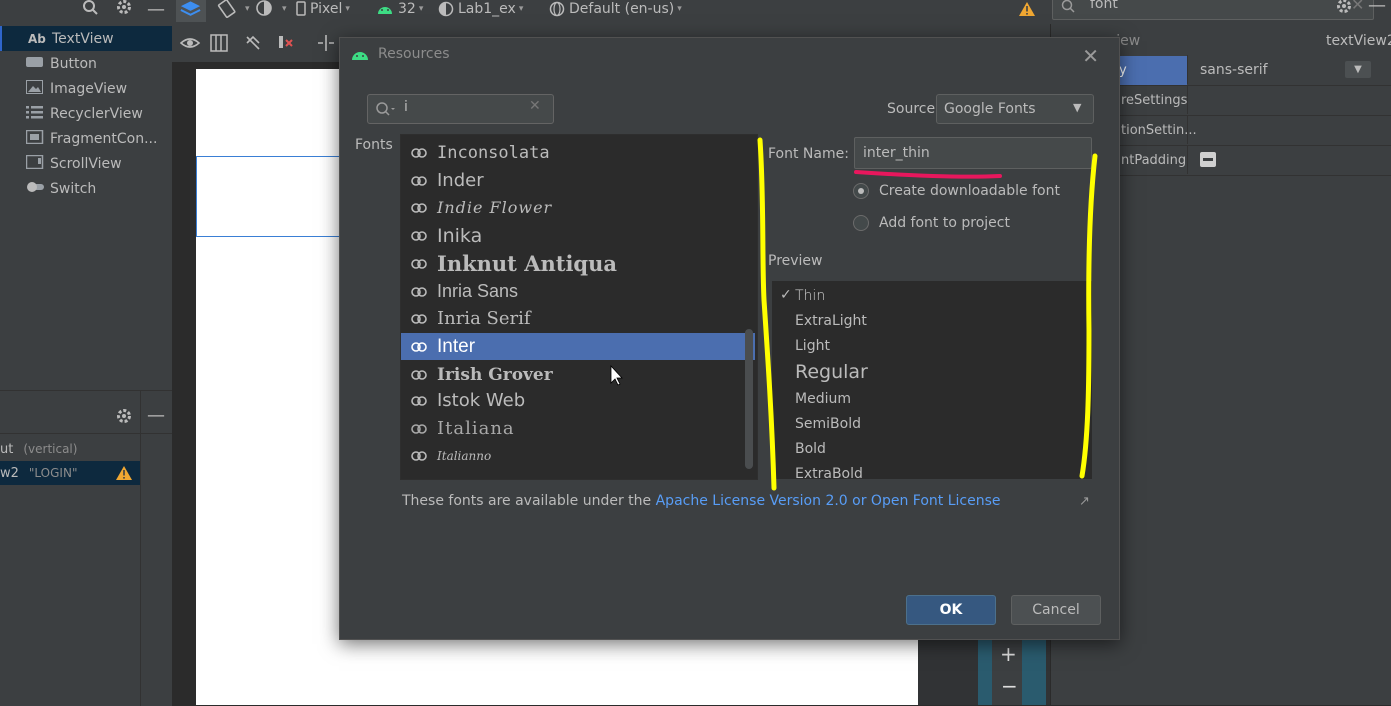  Describe the element at coordinates (1009, 686) in the screenshot. I see `zoom-out-icon: −` at that location.